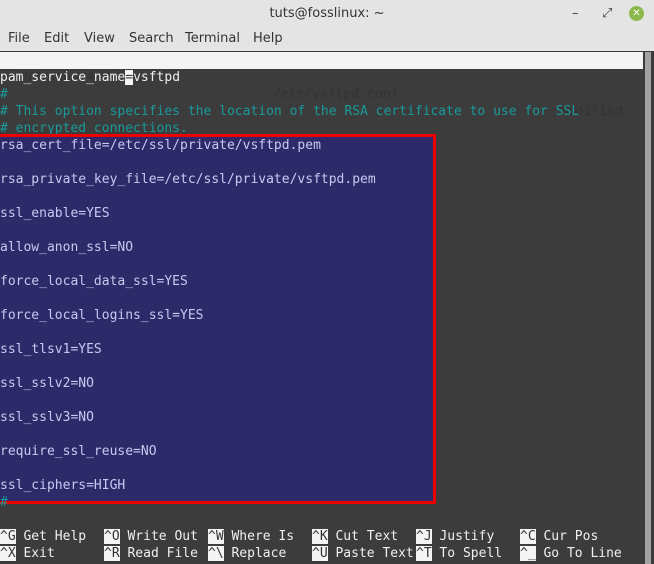 The image size is (654, 564). I want to click on shortcut-key: ^W, so click(216, 536).